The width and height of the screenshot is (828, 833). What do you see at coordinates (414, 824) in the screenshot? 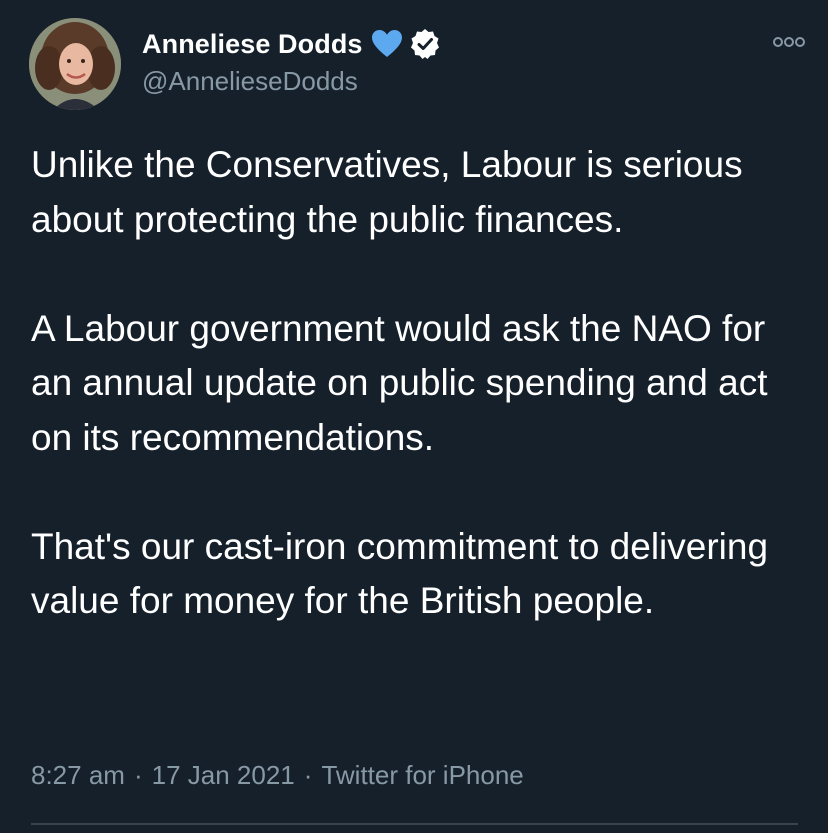
I see `divider` at bounding box center [414, 824].